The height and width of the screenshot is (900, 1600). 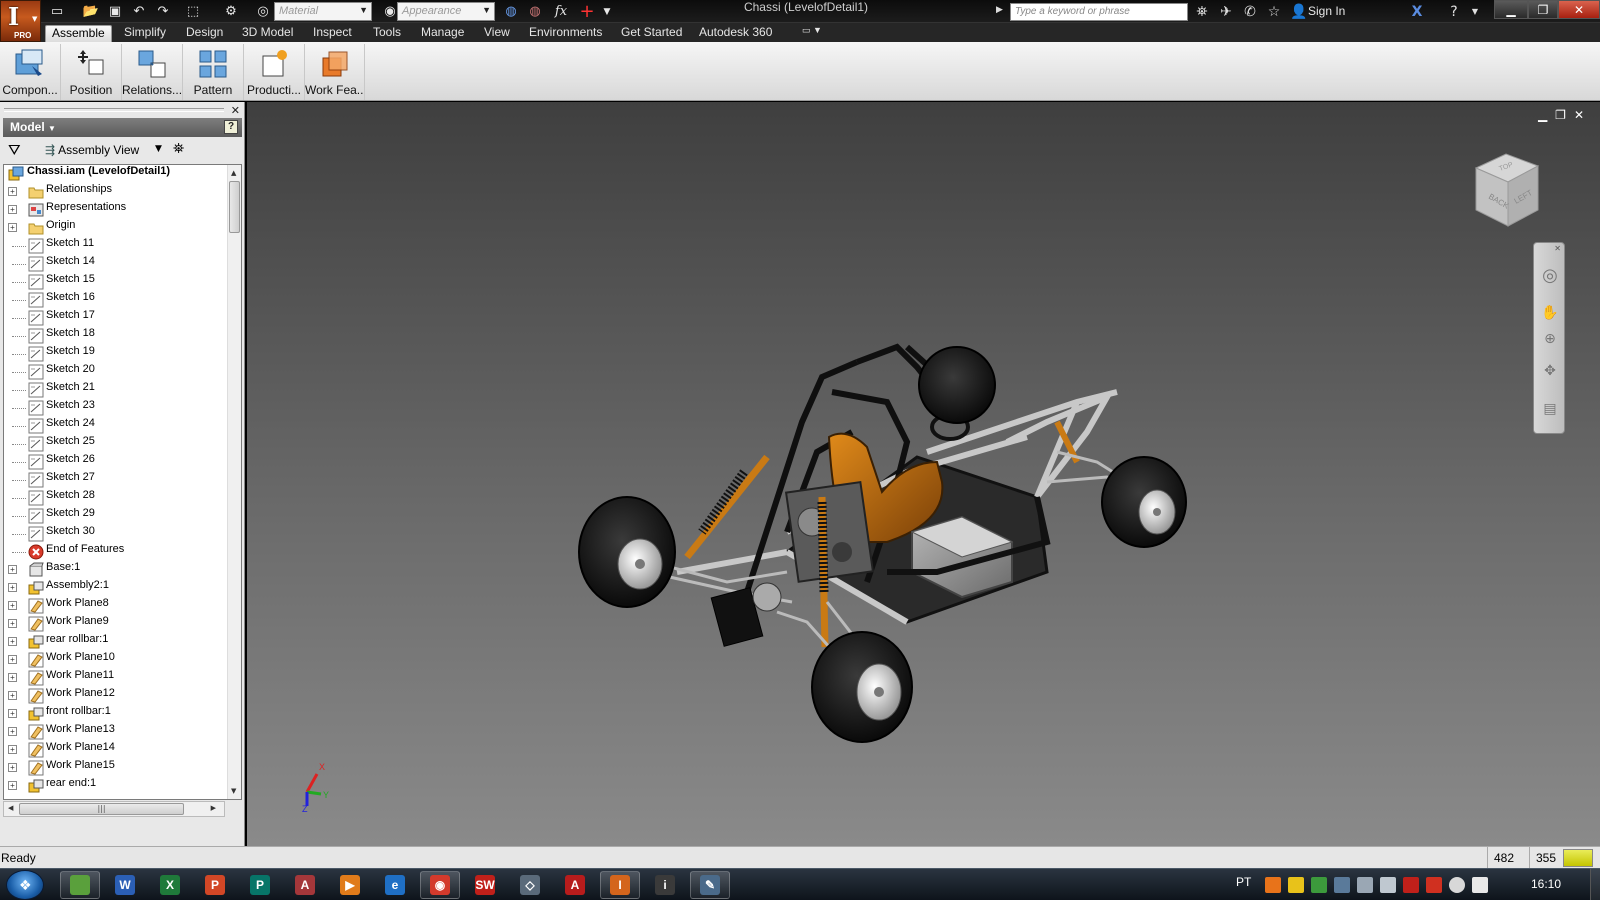 What do you see at coordinates (116, 174) in the screenshot?
I see `tree-item: Chassi.iam (LevelofDetail1)` at bounding box center [116, 174].